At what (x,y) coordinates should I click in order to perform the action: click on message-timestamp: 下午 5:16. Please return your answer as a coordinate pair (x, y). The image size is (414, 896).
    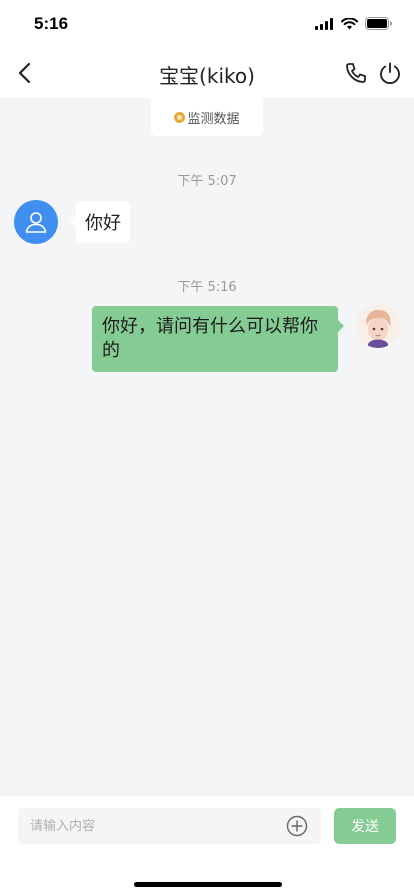
    Looking at the image, I should click on (207, 287).